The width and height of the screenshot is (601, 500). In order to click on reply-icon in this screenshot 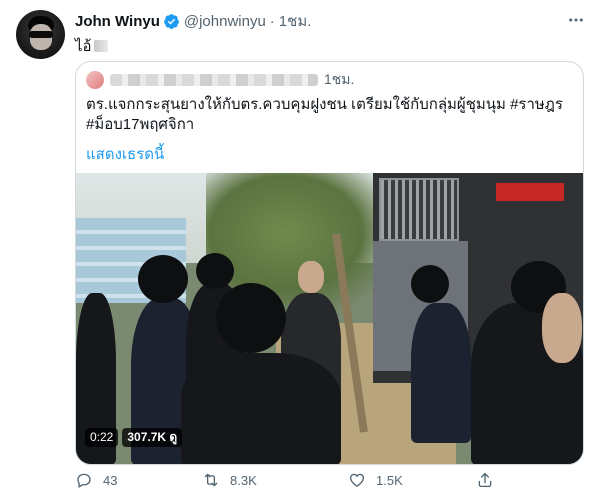, I will do `click(84, 480)`.